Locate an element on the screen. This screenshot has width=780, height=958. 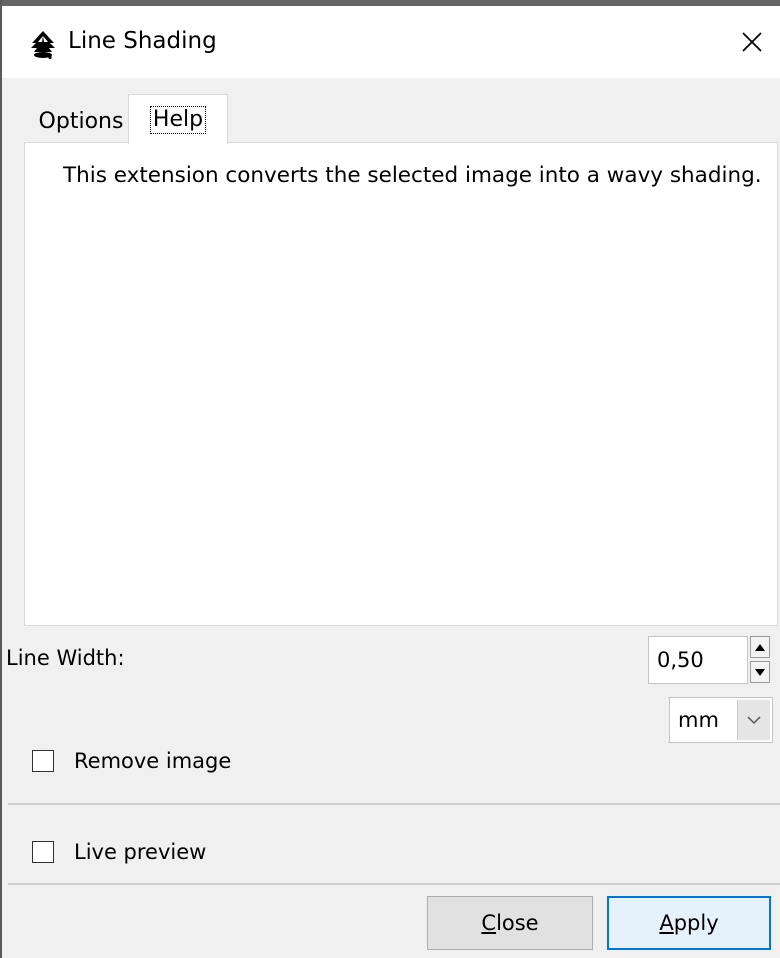
live-preview-label: Live preview is located at coordinates (140, 852).